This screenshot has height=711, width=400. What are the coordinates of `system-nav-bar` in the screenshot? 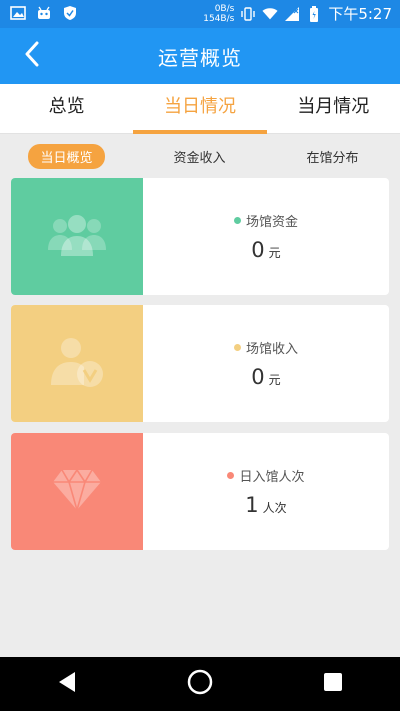 It's located at (200, 684).